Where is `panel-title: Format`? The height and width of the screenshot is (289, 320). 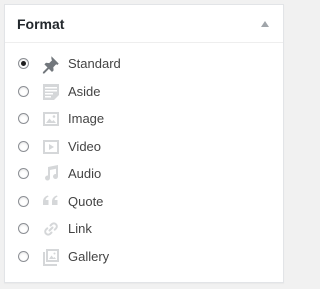 panel-title: Format is located at coordinates (41, 24).